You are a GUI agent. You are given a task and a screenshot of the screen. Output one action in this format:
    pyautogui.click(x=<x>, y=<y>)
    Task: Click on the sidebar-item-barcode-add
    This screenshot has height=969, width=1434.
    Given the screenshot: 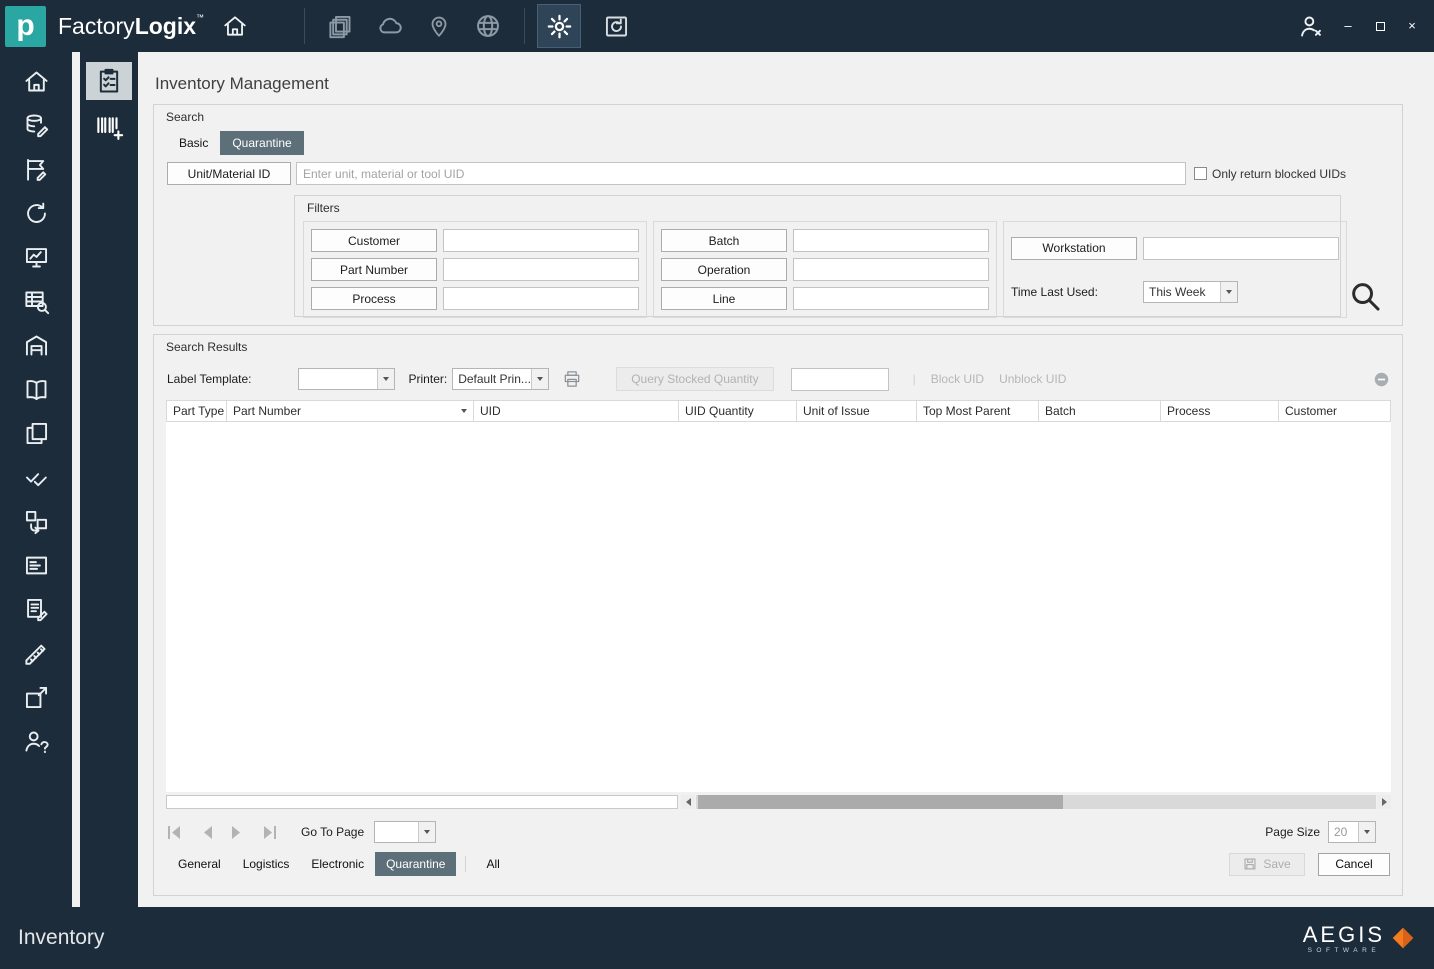 What is the action you would take?
    pyautogui.click(x=109, y=127)
    